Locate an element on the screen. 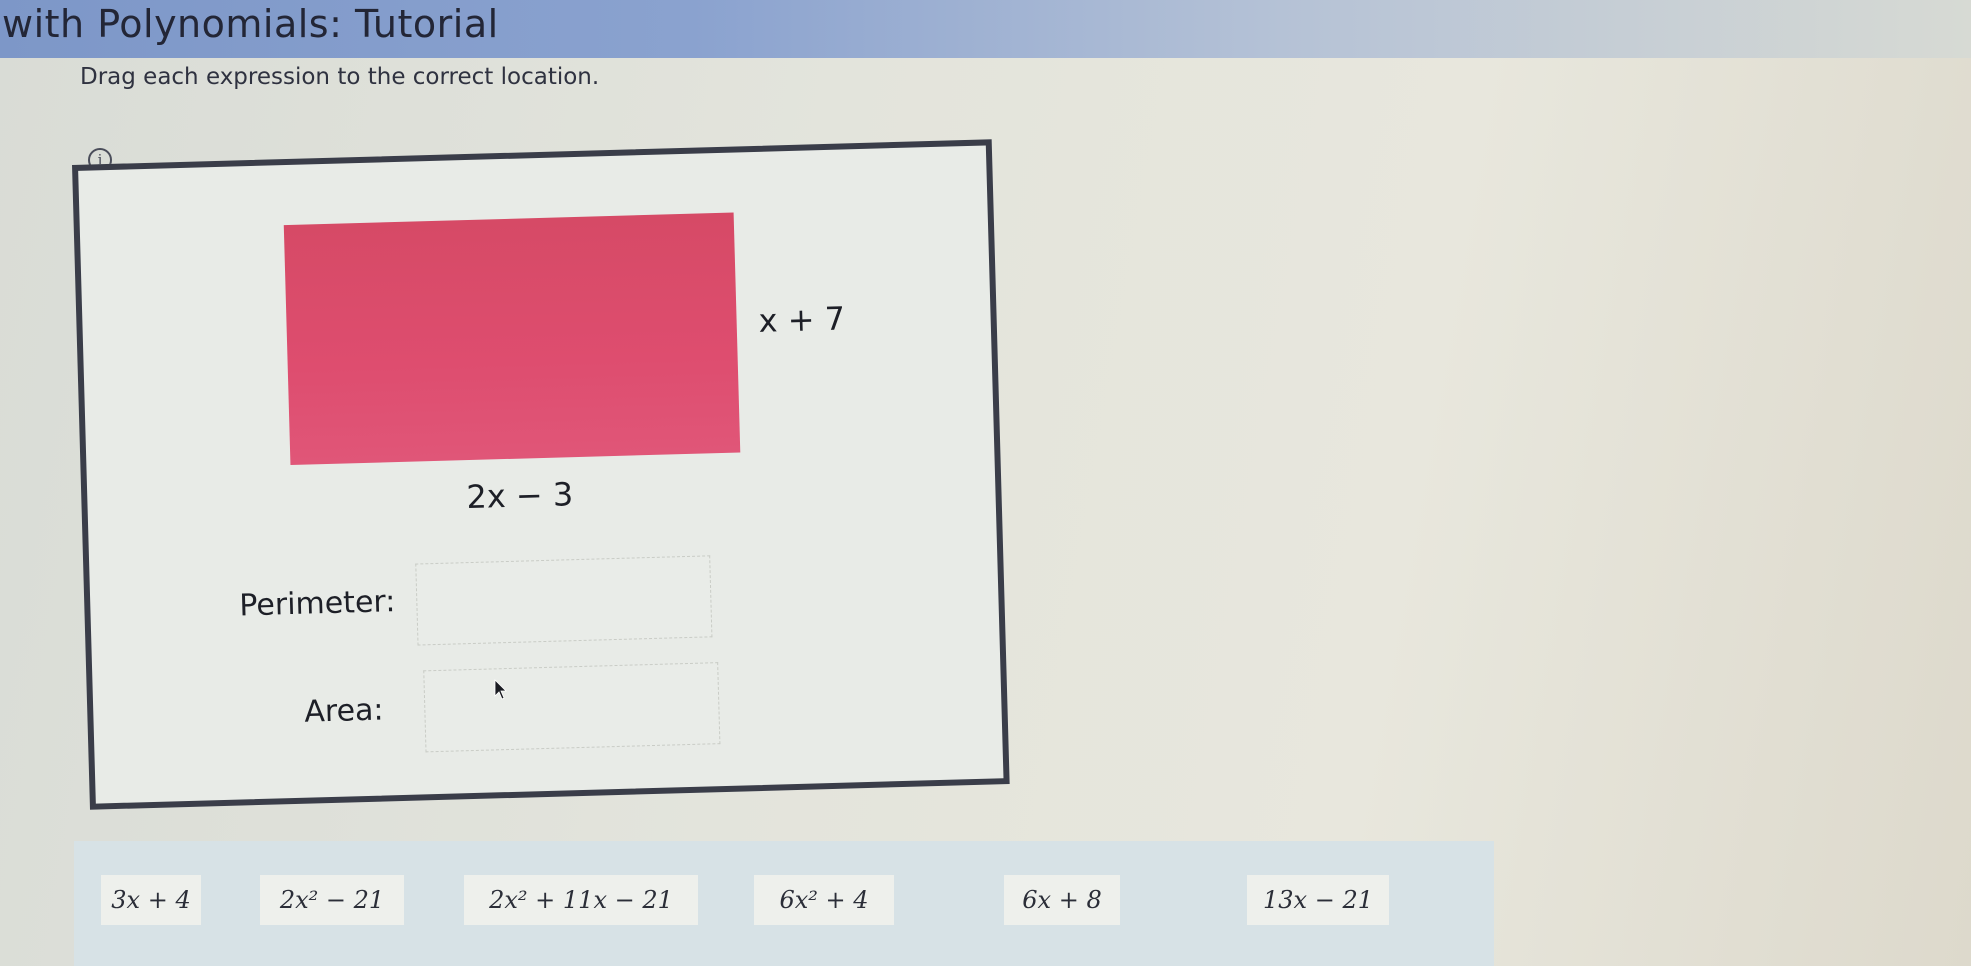 This screenshot has height=966, width=1971. expression-tile: 6x + 8 is located at coordinates (1062, 900).